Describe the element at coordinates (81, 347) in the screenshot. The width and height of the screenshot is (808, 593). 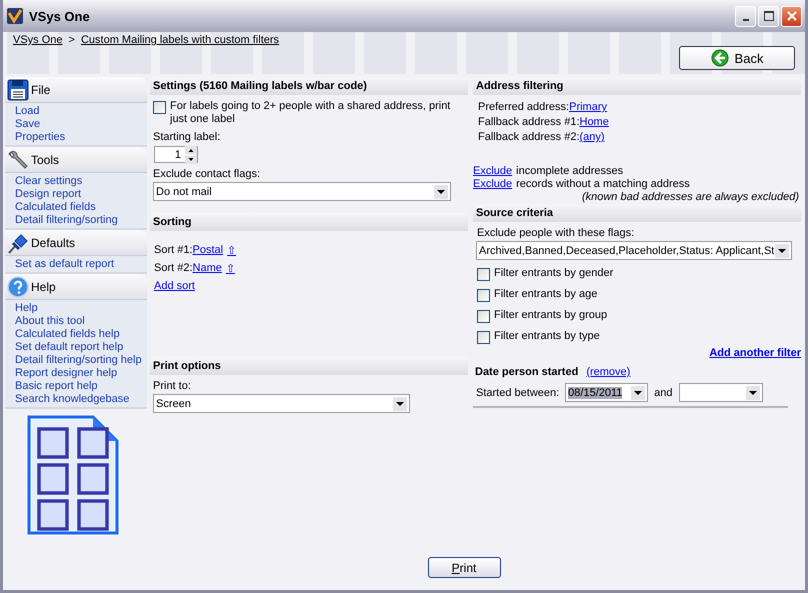
I see `sidebar-link: Set default report help` at that location.